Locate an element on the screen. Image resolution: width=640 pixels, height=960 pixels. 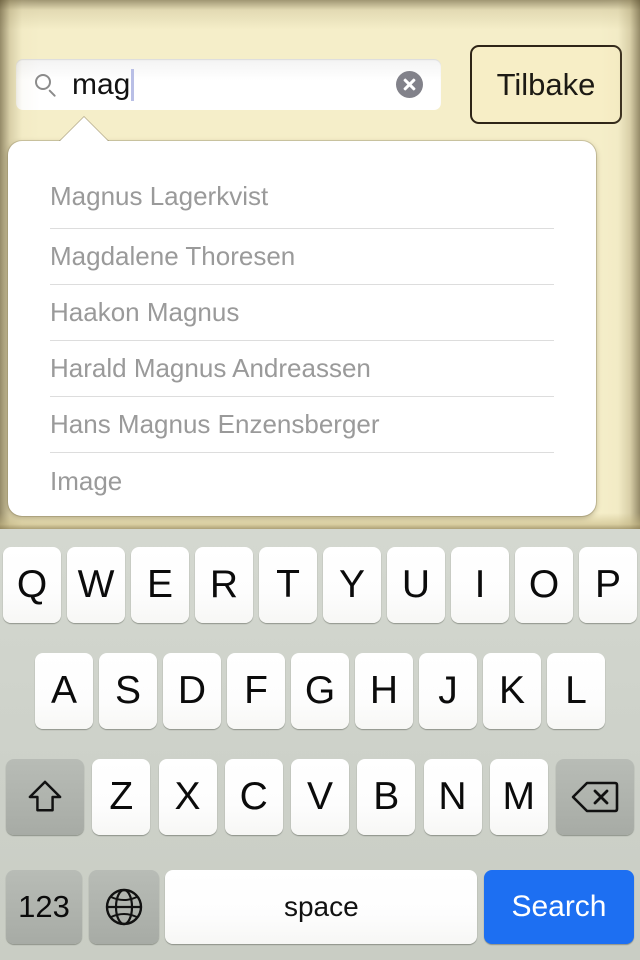
key-n: N is located at coordinates (452, 797).